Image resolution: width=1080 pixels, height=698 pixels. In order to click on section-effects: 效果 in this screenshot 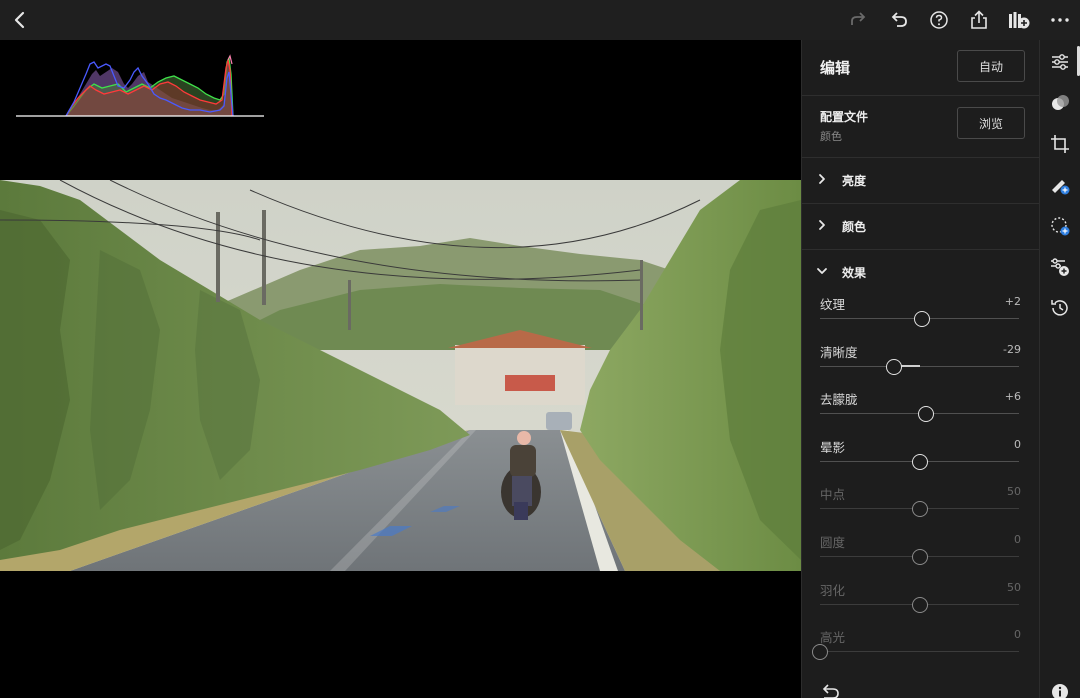, I will do `click(920, 269)`.